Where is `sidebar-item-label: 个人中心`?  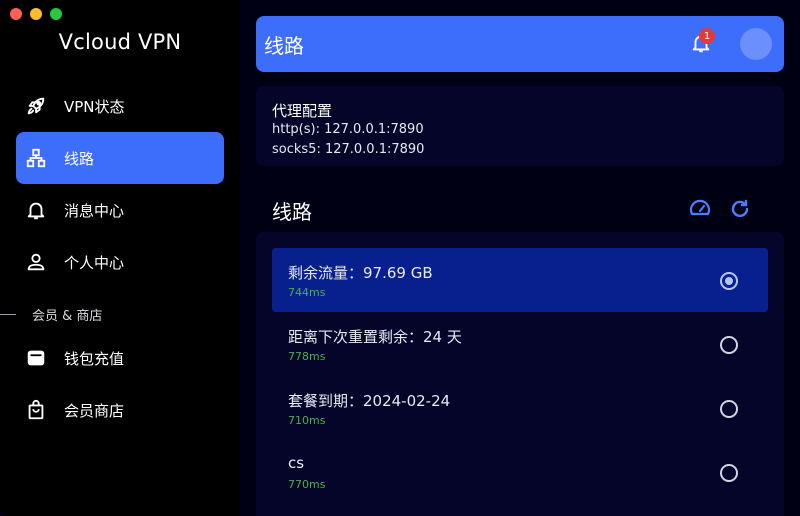 sidebar-item-label: 个人中心 is located at coordinates (94, 262).